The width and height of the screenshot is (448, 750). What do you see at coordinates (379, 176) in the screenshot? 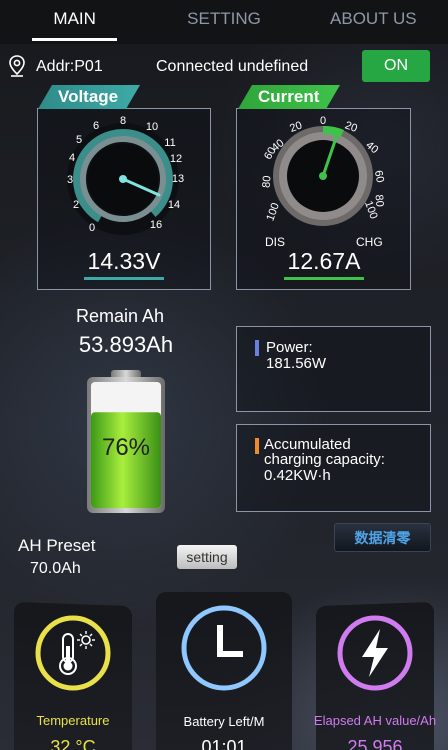
I see `current-tick-right-60: 60` at bounding box center [379, 176].